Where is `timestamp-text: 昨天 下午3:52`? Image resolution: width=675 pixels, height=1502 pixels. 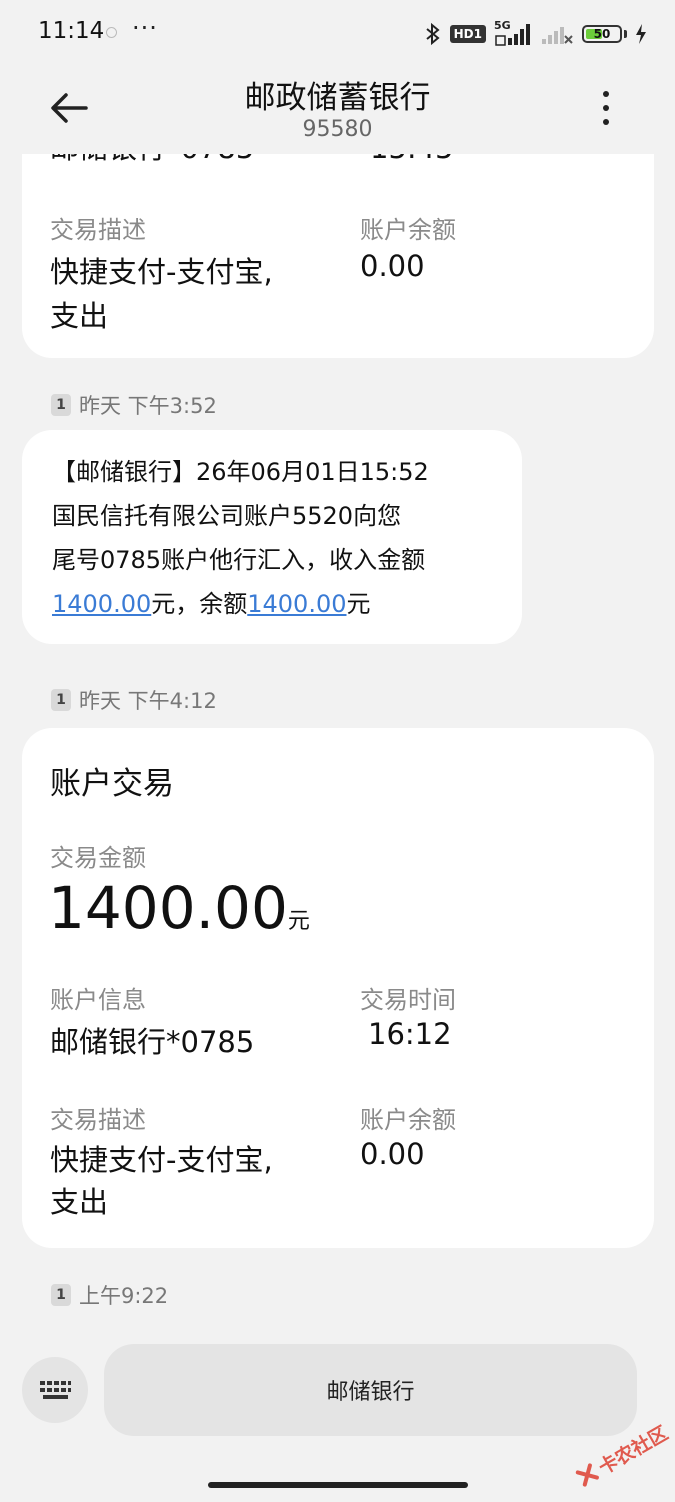 timestamp-text: 昨天 下午3:52 is located at coordinates (148, 406).